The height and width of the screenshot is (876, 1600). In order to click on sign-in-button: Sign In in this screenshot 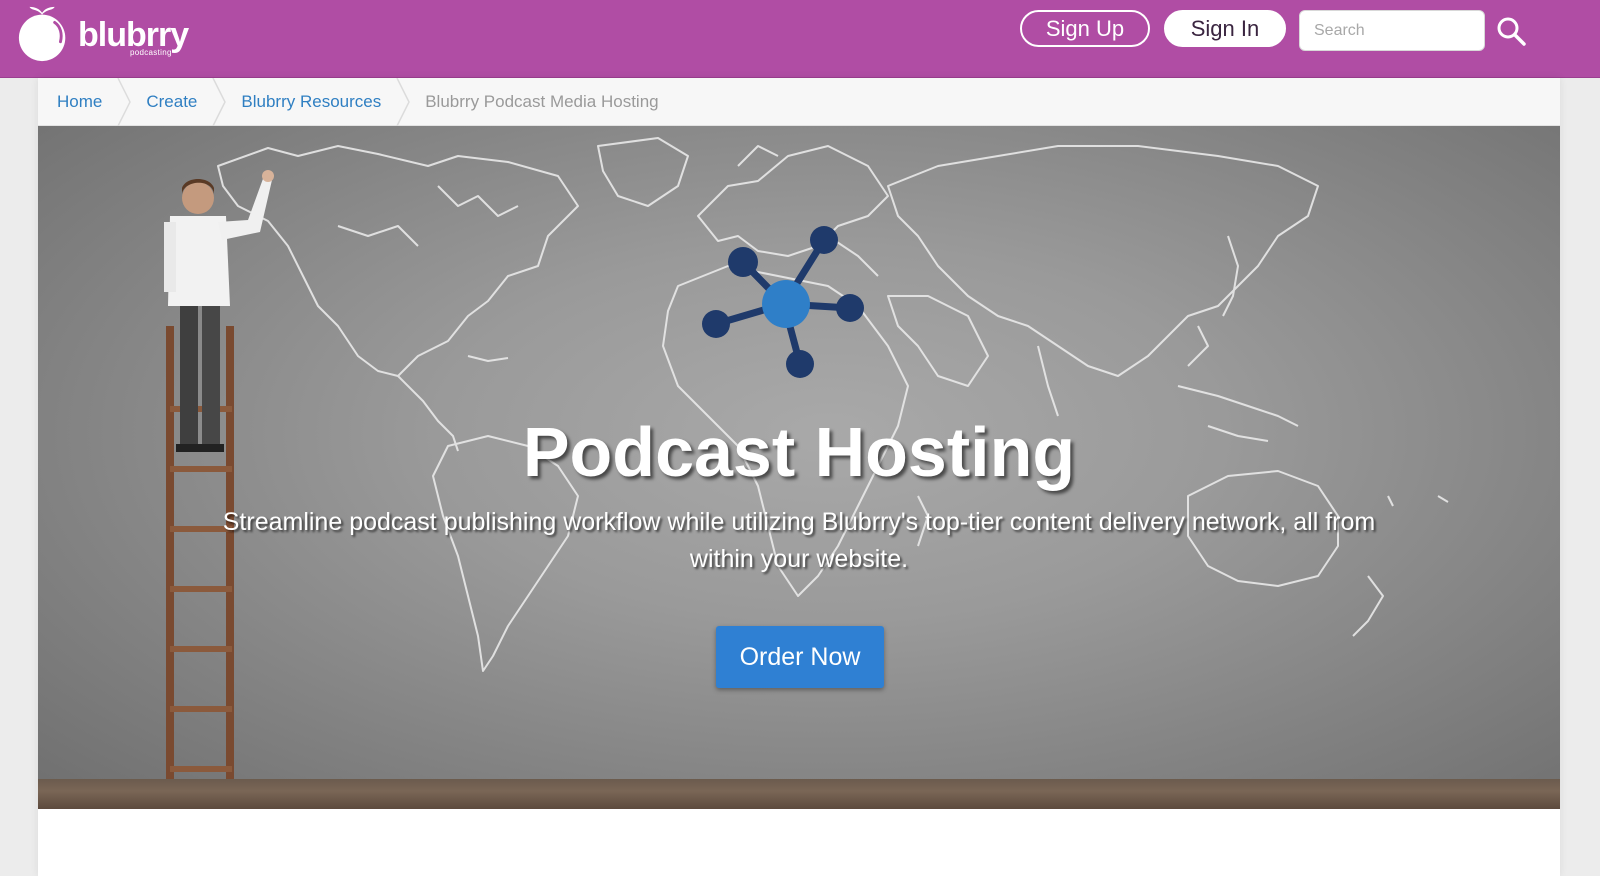, I will do `click(1225, 28)`.